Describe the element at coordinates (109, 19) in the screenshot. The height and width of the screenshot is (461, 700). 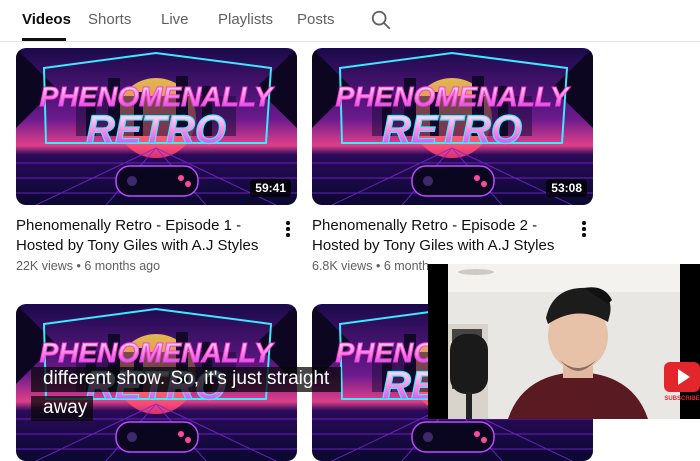
I see `tab-shorts: Shorts` at that location.